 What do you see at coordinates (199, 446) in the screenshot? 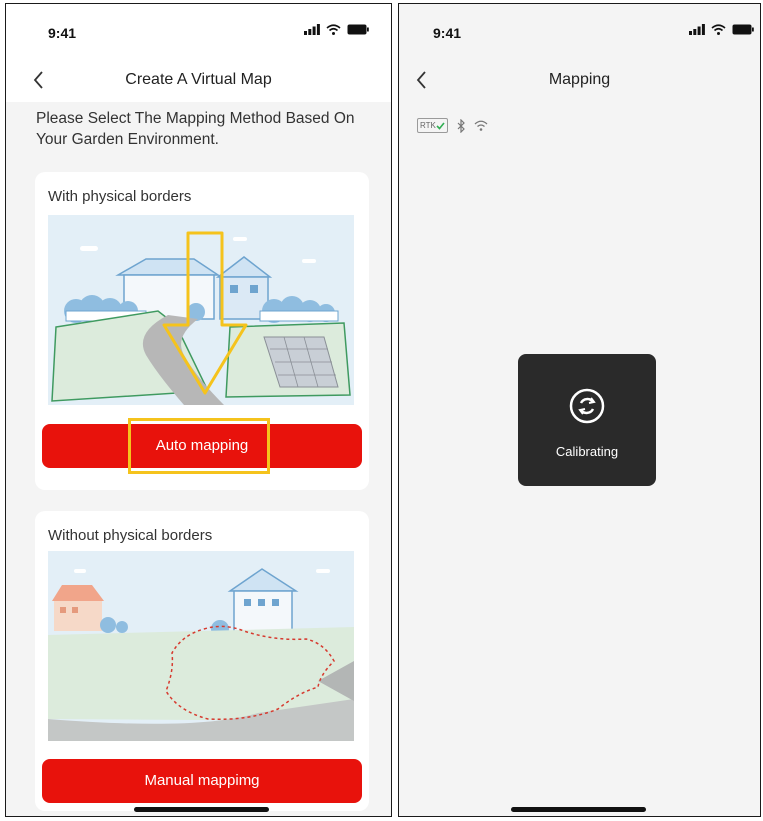
I see `auto-mapping-highlight` at bounding box center [199, 446].